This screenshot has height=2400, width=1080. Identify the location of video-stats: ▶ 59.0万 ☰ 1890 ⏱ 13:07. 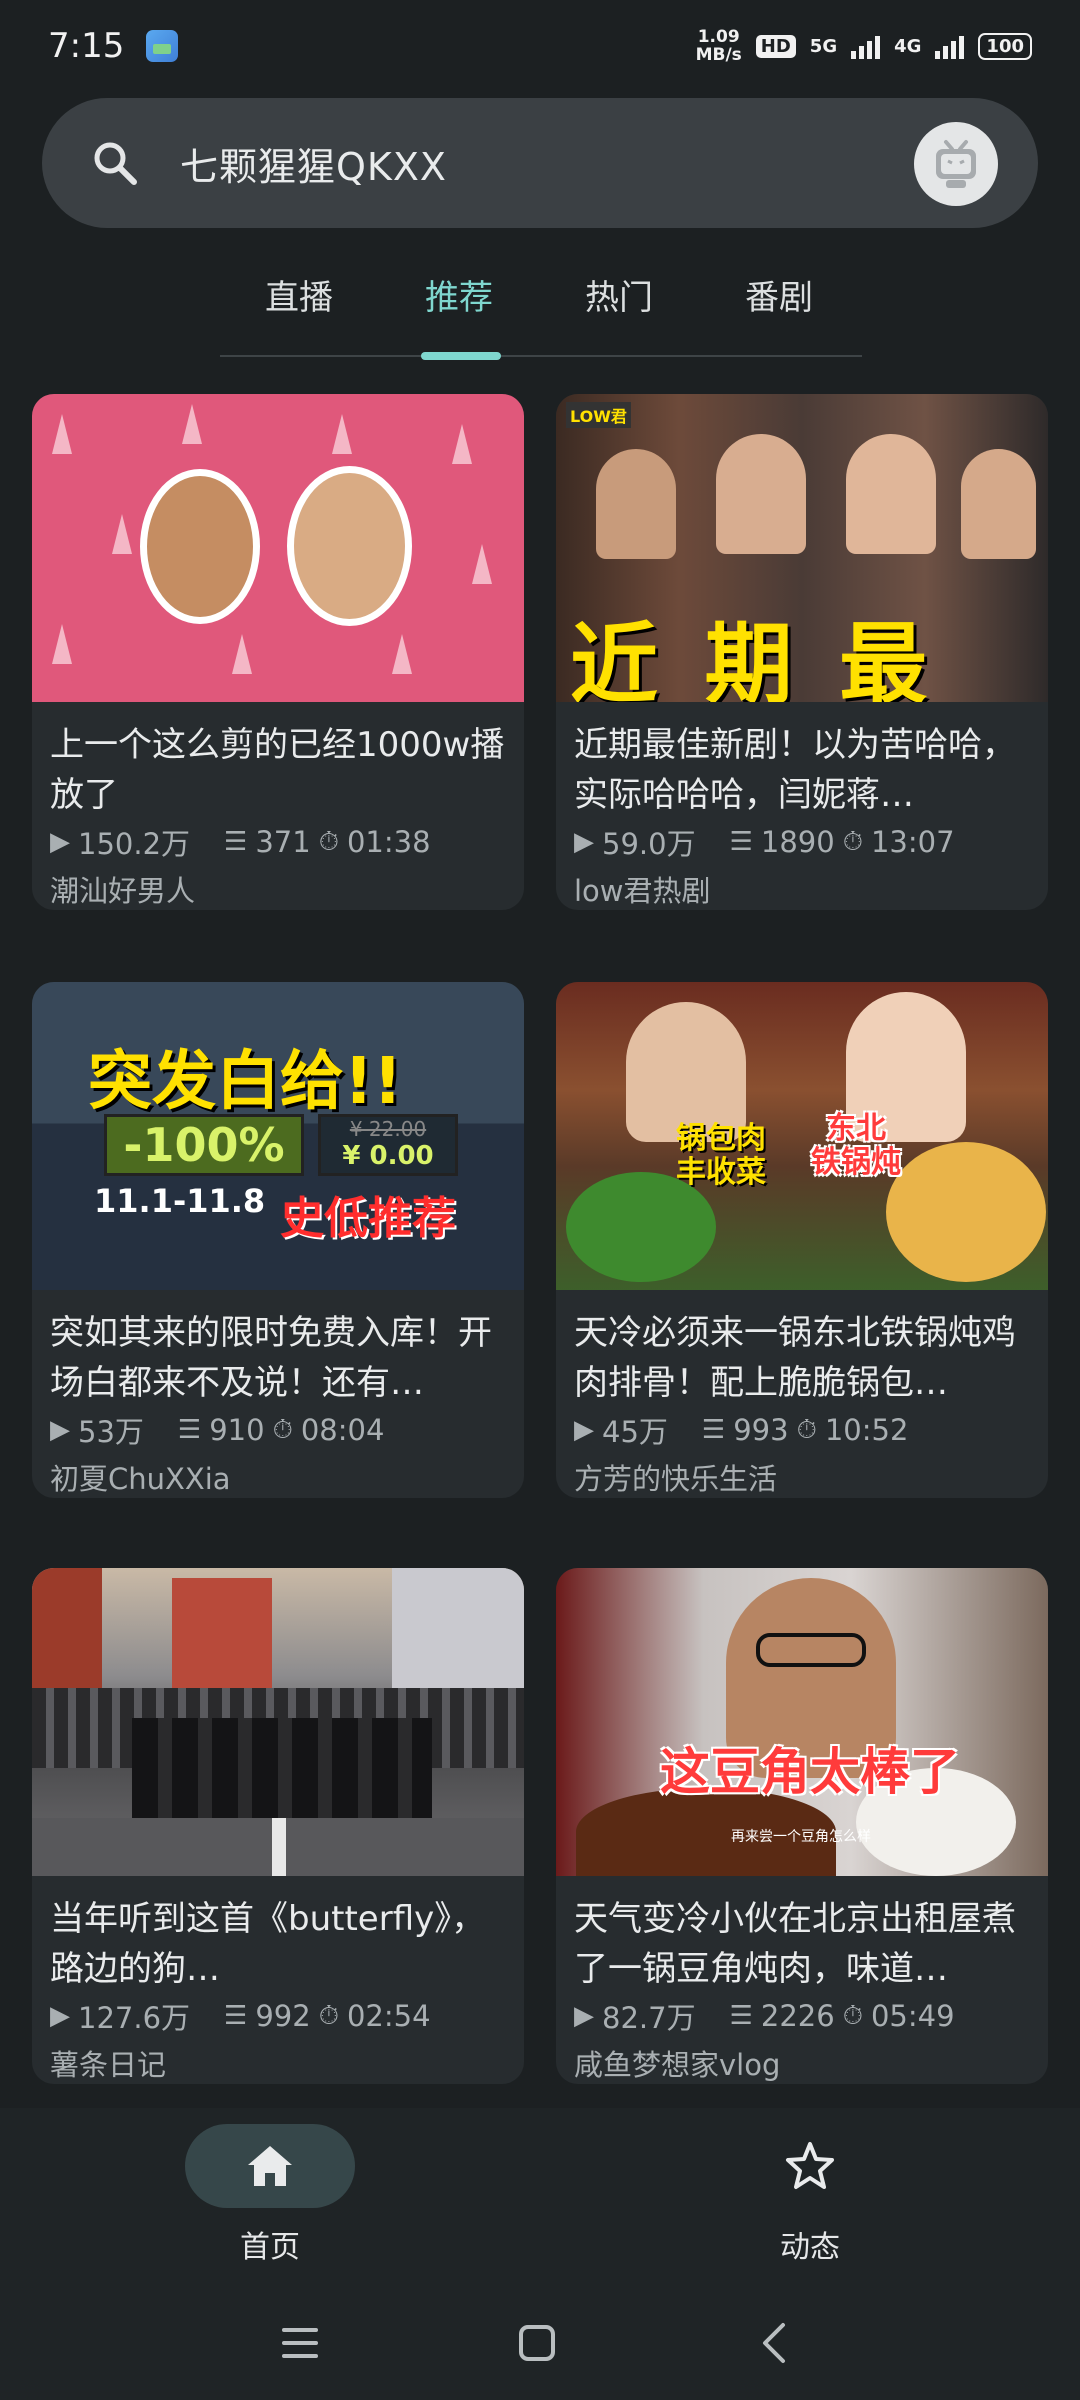
(802, 842).